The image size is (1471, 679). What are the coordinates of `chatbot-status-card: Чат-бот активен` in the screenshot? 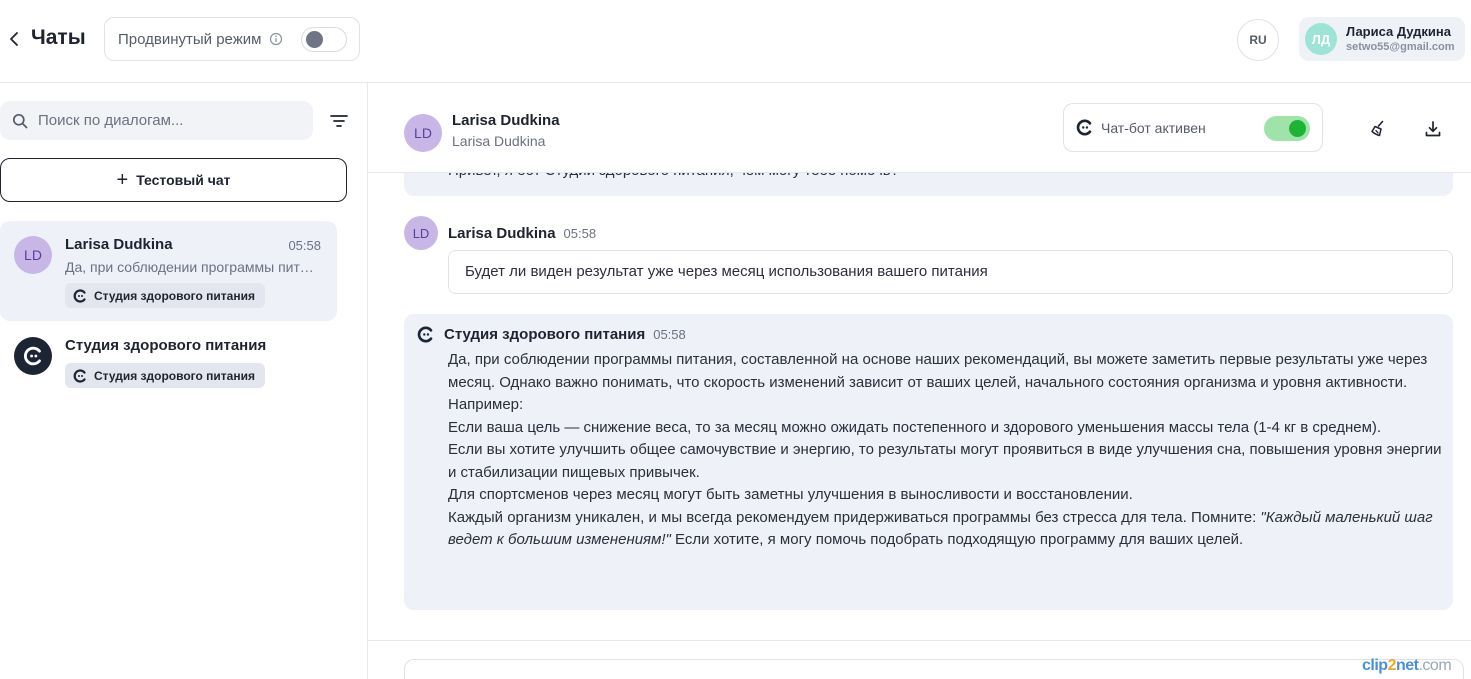 It's located at (1193, 127).